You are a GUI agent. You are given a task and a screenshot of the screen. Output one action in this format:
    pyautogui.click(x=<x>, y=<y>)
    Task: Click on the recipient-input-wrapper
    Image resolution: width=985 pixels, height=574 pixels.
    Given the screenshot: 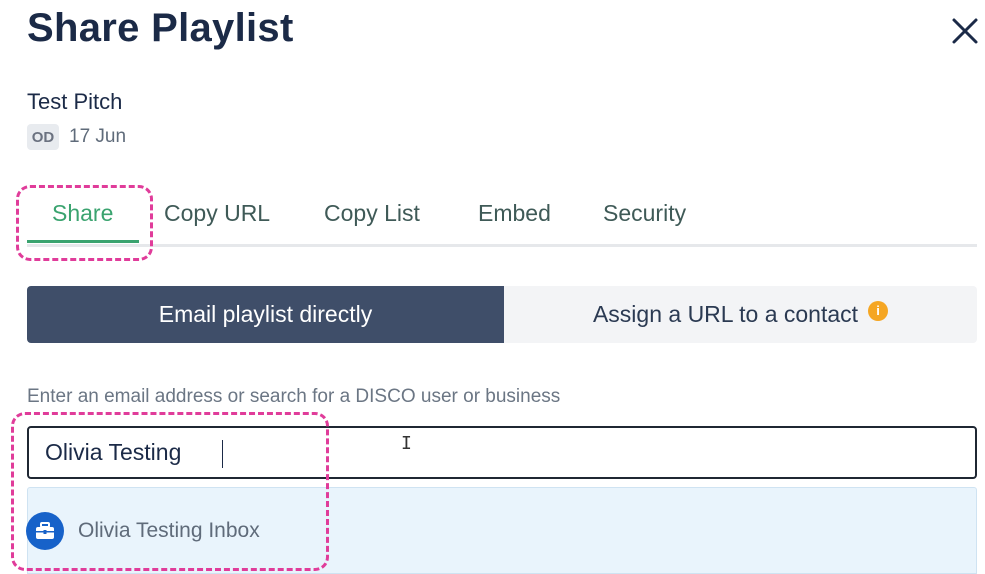 What is the action you would take?
    pyautogui.click(x=502, y=452)
    